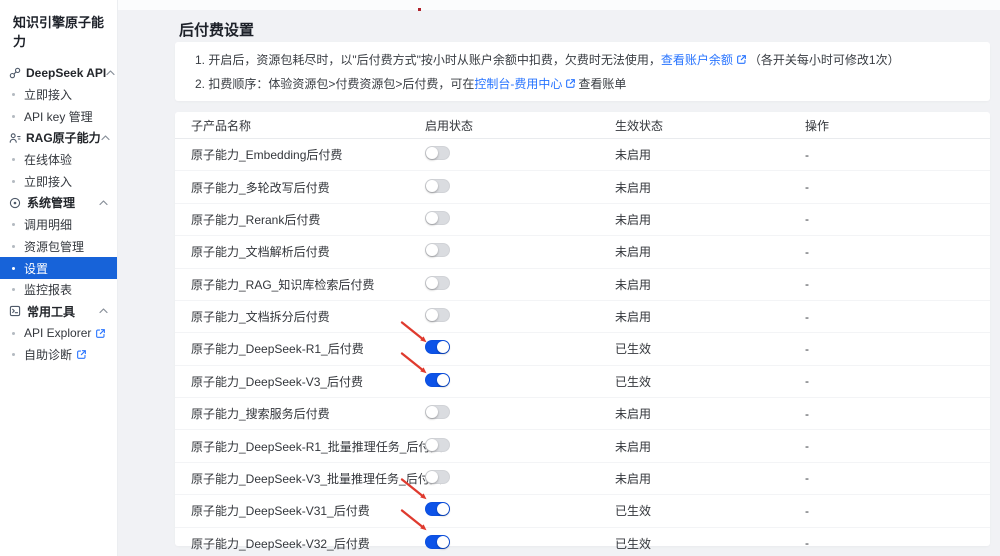 The height and width of the screenshot is (556, 1000). What do you see at coordinates (256, 219) in the screenshot?
I see `product-name: 原子能力_Rerank后付费` at bounding box center [256, 219].